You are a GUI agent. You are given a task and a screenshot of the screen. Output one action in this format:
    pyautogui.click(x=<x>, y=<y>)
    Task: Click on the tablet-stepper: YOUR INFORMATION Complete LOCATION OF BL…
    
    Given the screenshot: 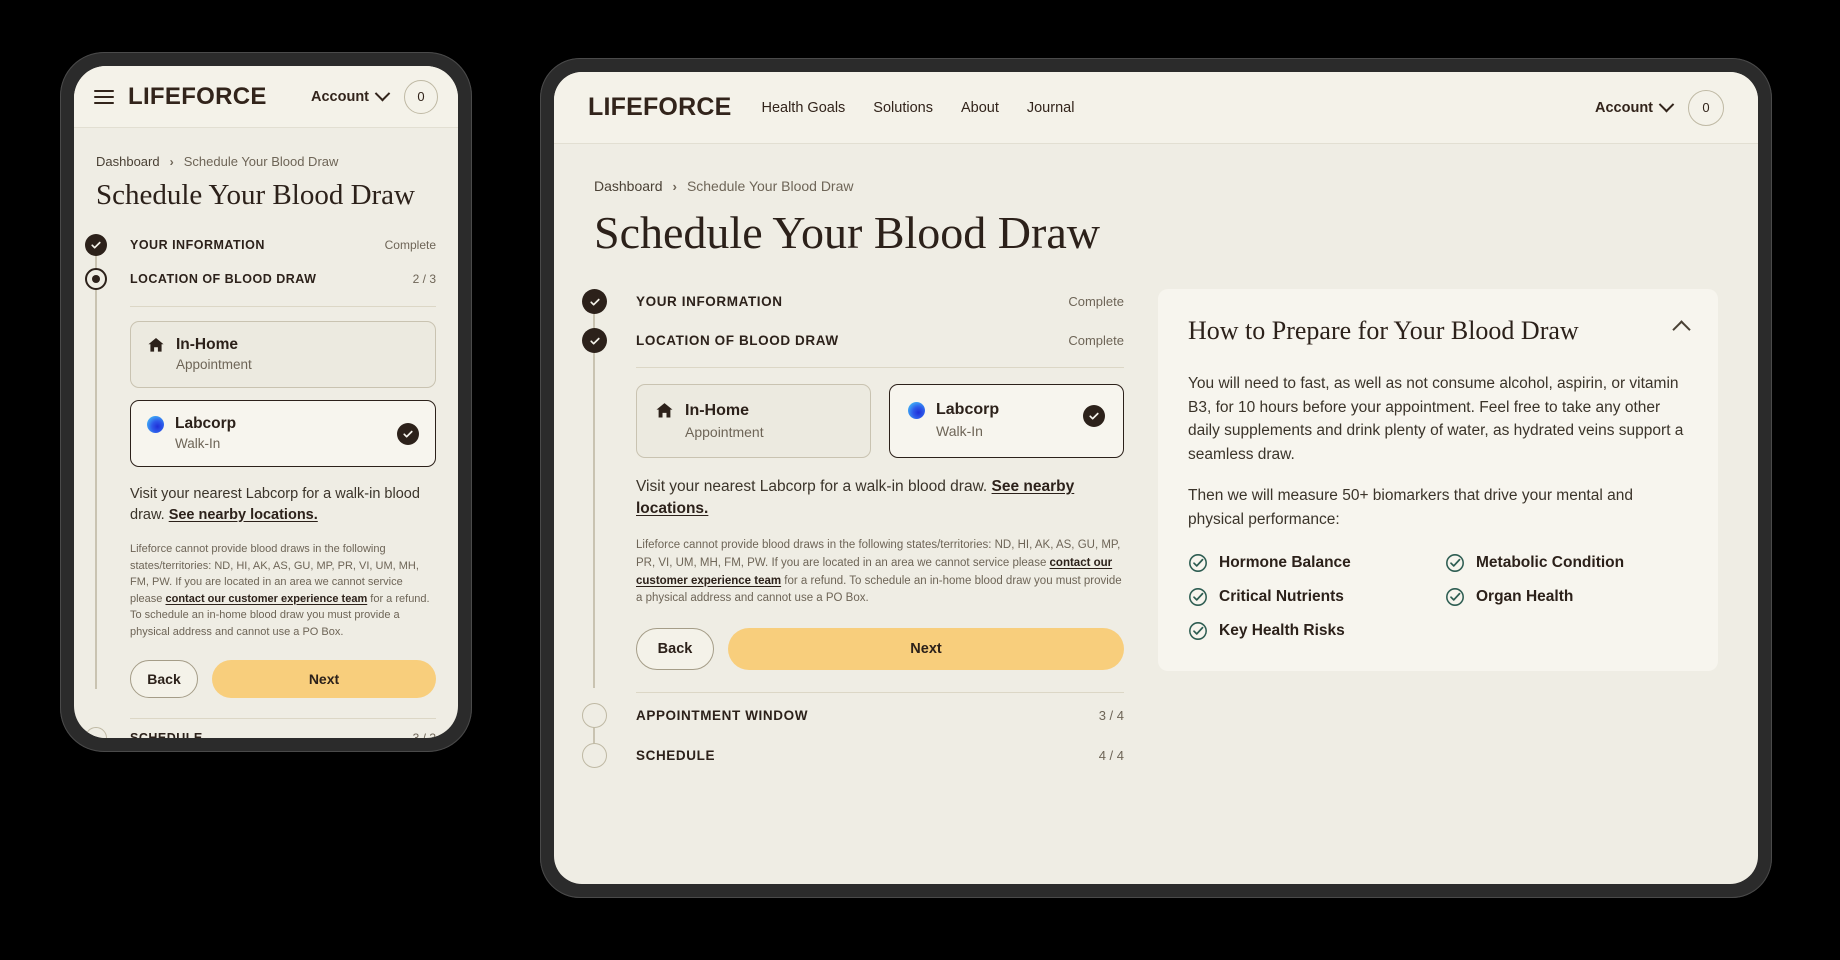 What is the action you would take?
    pyautogui.click(x=853, y=529)
    